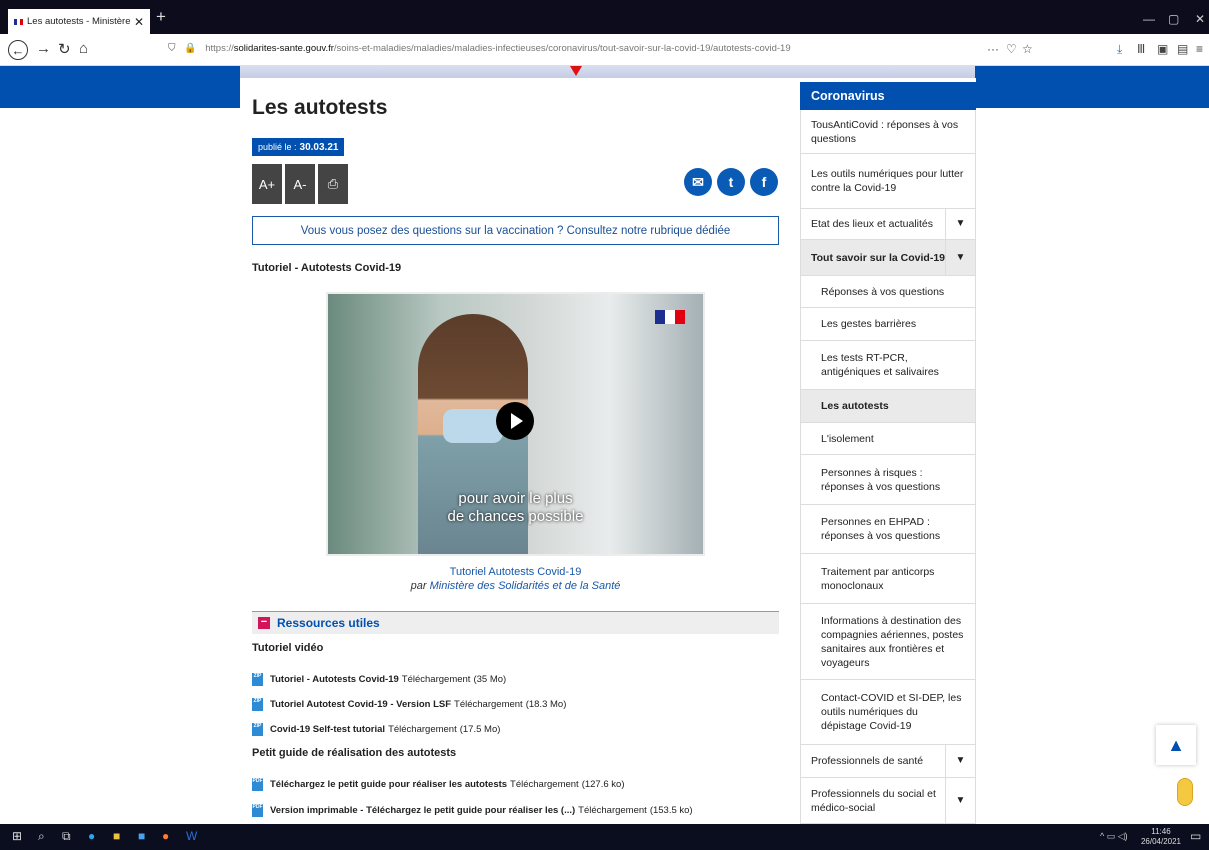 This screenshot has height=850, width=1209. What do you see at coordinates (855, 406) in the screenshot?
I see `sidebar-item-label: Les autotests` at bounding box center [855, 406].